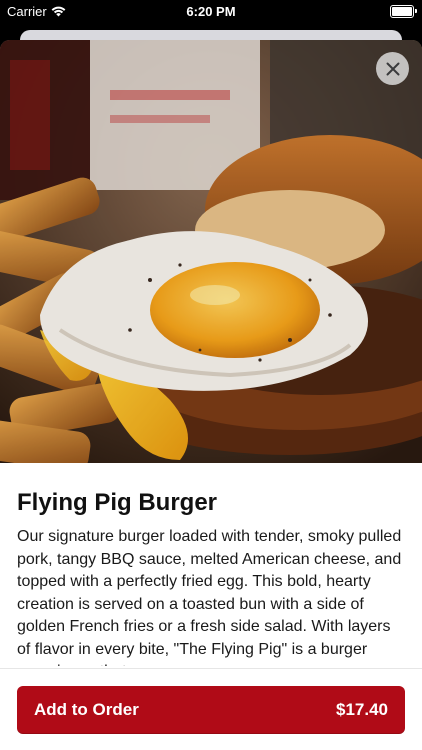  What do you see at coordinates (117, 502) in the screenshot?
I see `item-title: Flying Pig Burger` at bounding box center [117, 502].